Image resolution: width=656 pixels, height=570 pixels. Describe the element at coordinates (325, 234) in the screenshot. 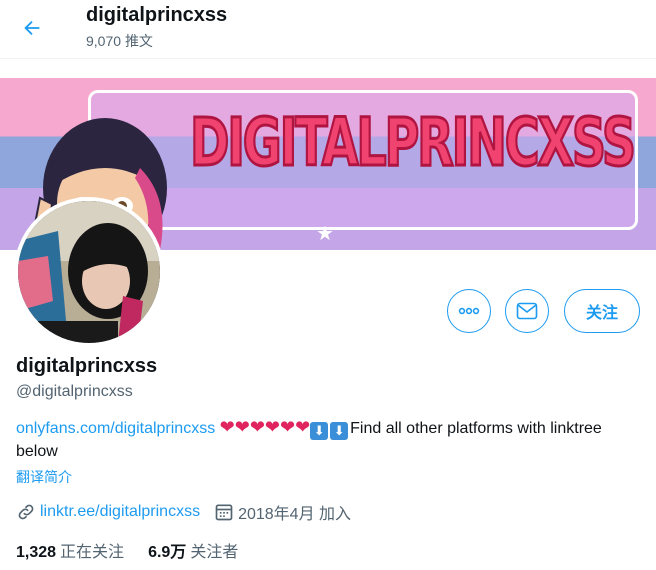

I see `star-icon: ★` at that location.